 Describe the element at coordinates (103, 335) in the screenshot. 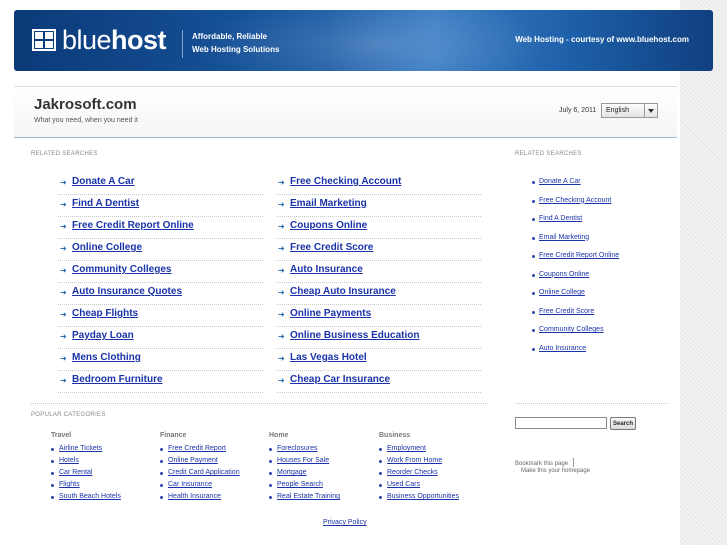

I see `related-search-link: Payday Loan` at that location.